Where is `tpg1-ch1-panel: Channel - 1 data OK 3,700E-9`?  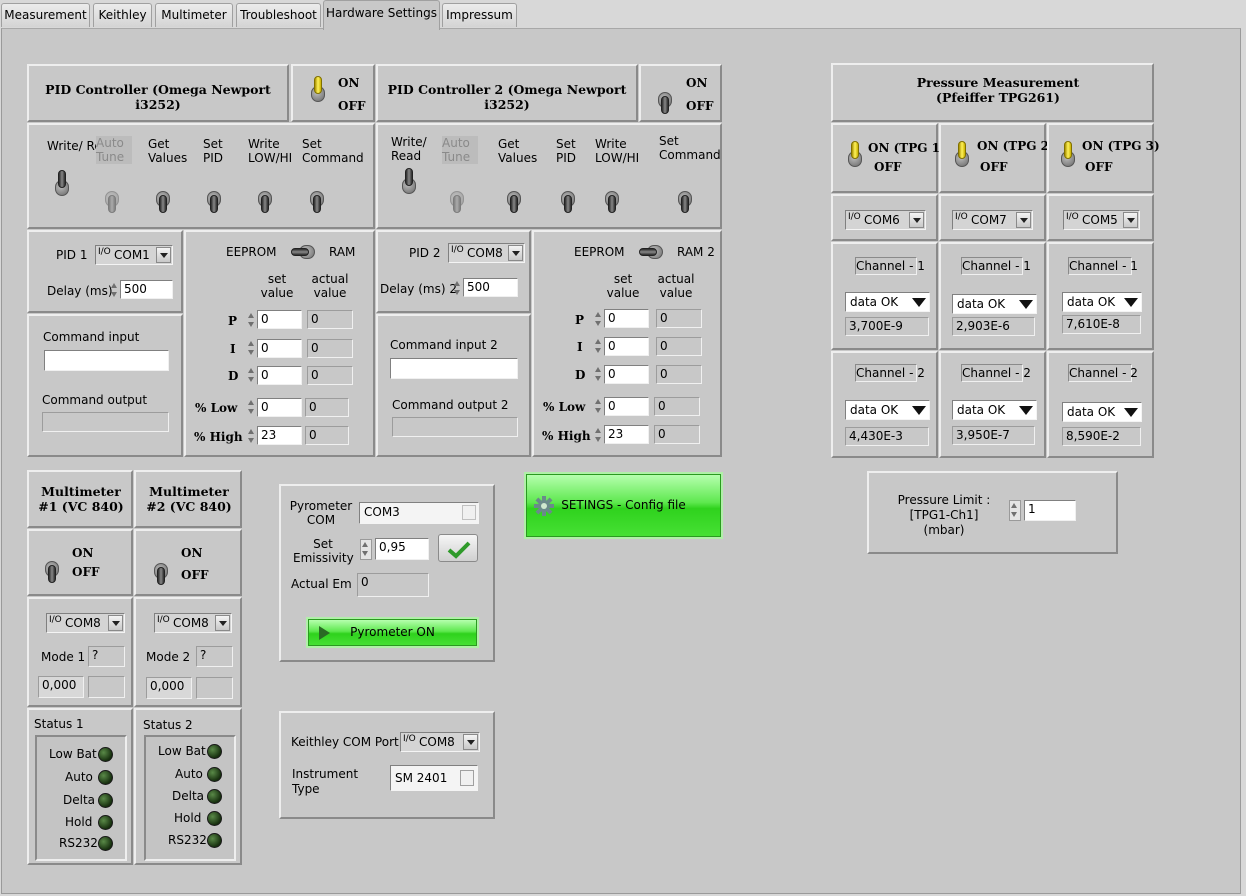 tpg1-ch1-panel: Channel - 1 data OK 3,700E-9 is located at coordinates (884, 296).